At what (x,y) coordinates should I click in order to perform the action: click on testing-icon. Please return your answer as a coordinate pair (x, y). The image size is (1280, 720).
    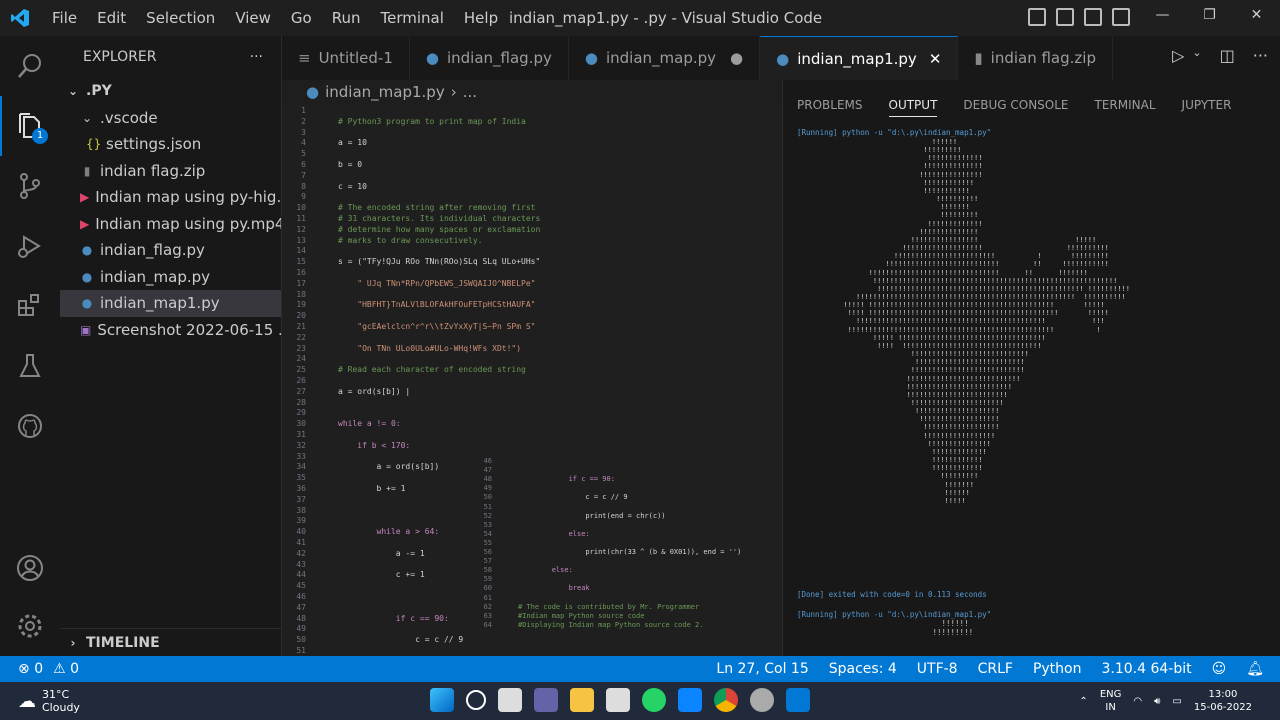
    Looking at the image, I should click on (30, 366).